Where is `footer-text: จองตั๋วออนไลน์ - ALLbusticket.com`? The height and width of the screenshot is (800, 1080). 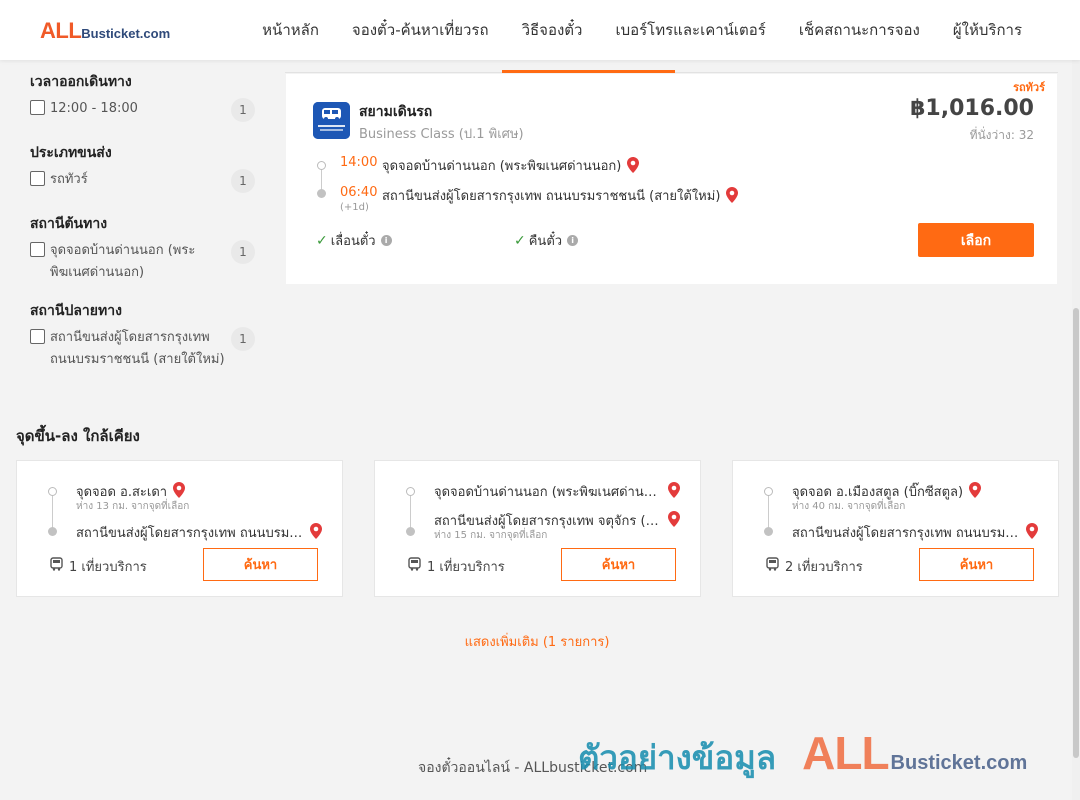
footer-text: จองตั๋วออนไลน์ - ALLbusticket.com is located at coordinates (533, 768).